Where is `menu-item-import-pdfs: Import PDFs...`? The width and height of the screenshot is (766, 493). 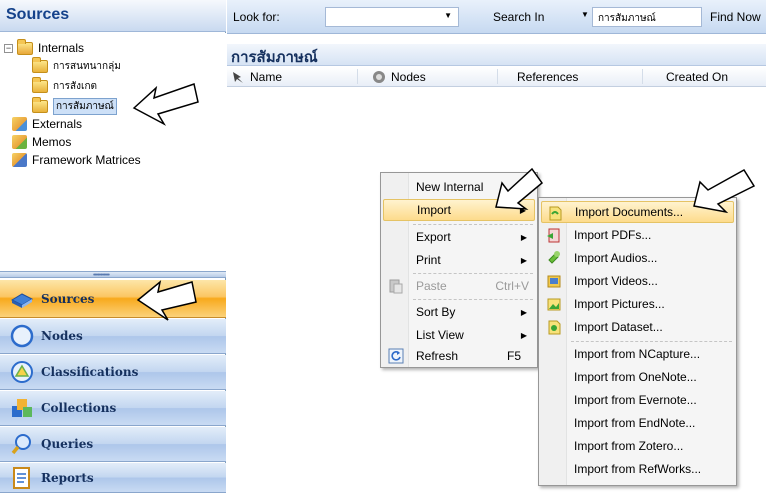 menu-item-import-pdfs: Import PDFs... is located at coordinates (637, 235).